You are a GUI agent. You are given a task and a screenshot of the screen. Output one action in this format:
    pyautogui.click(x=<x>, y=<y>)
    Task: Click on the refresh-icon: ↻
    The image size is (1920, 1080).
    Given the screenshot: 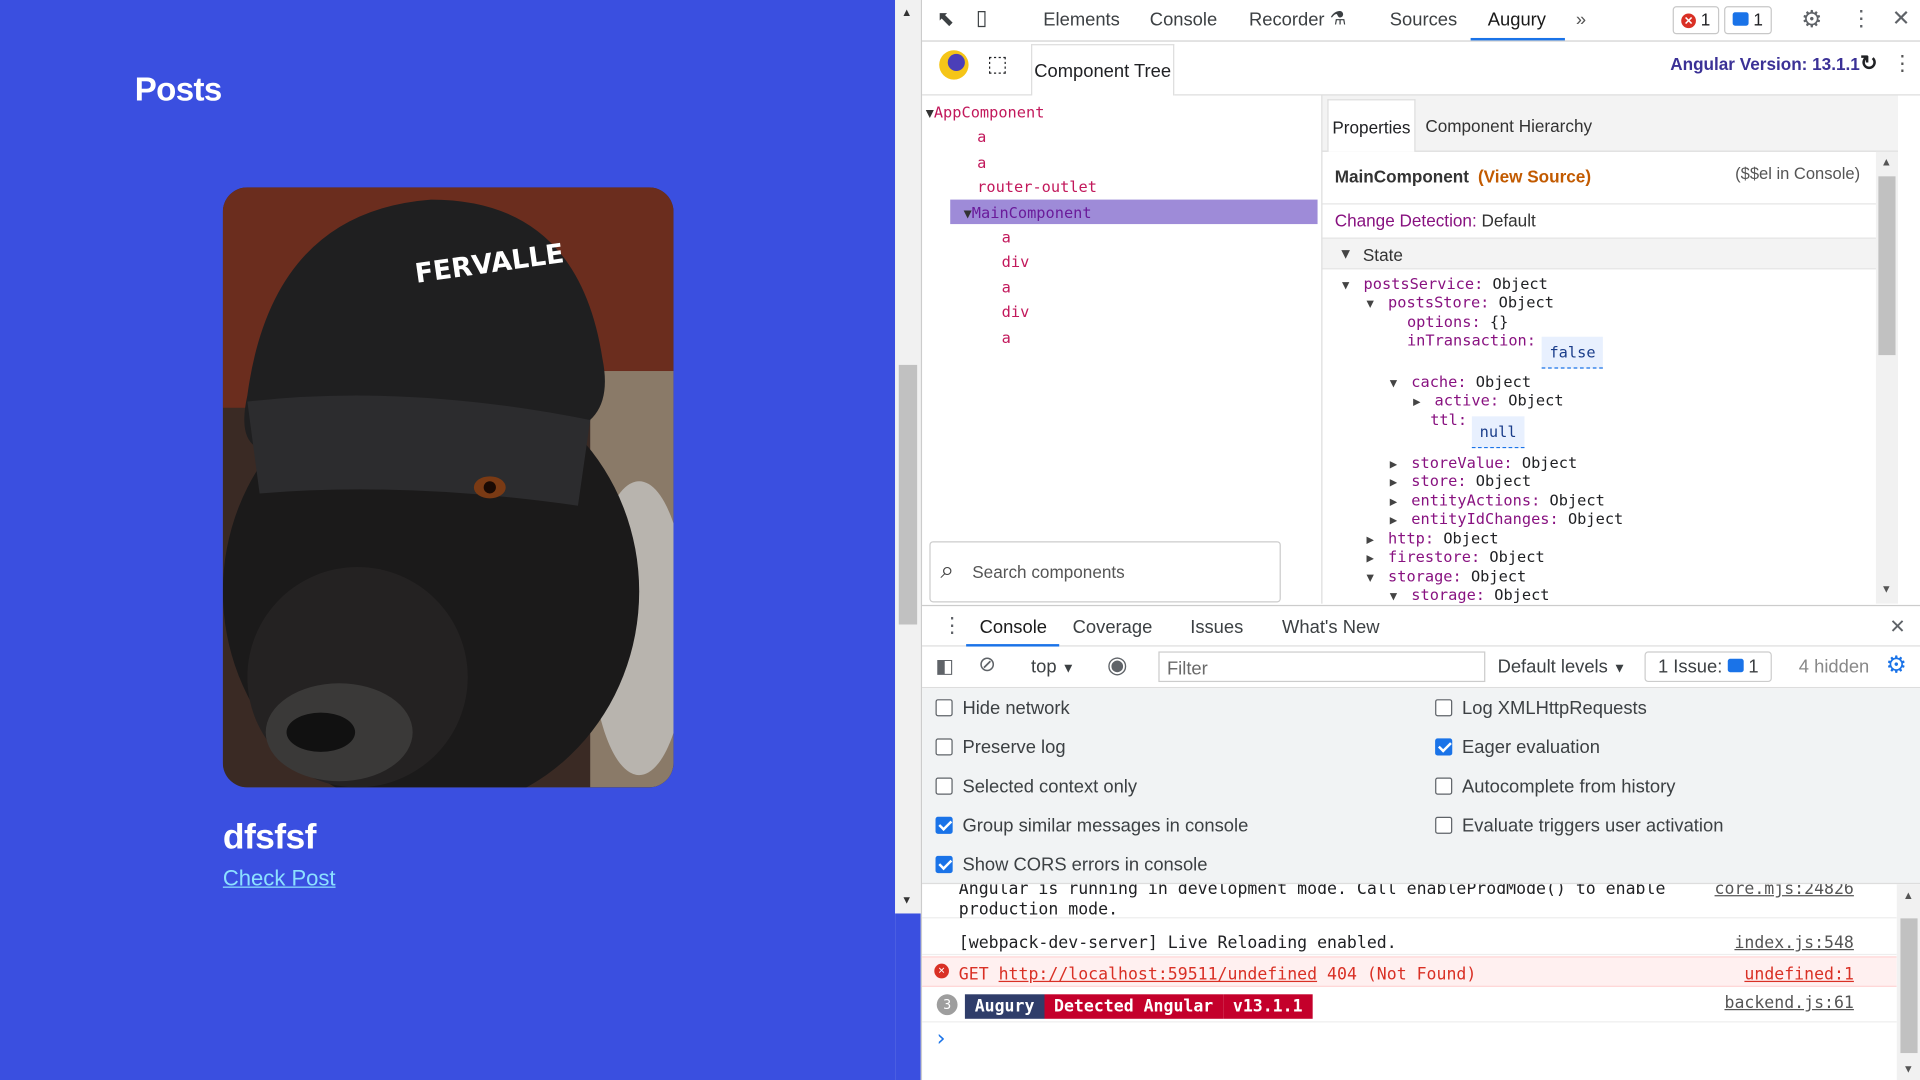 What is the action you would take?
    pyautogui.click(x=1868, y=63)
    